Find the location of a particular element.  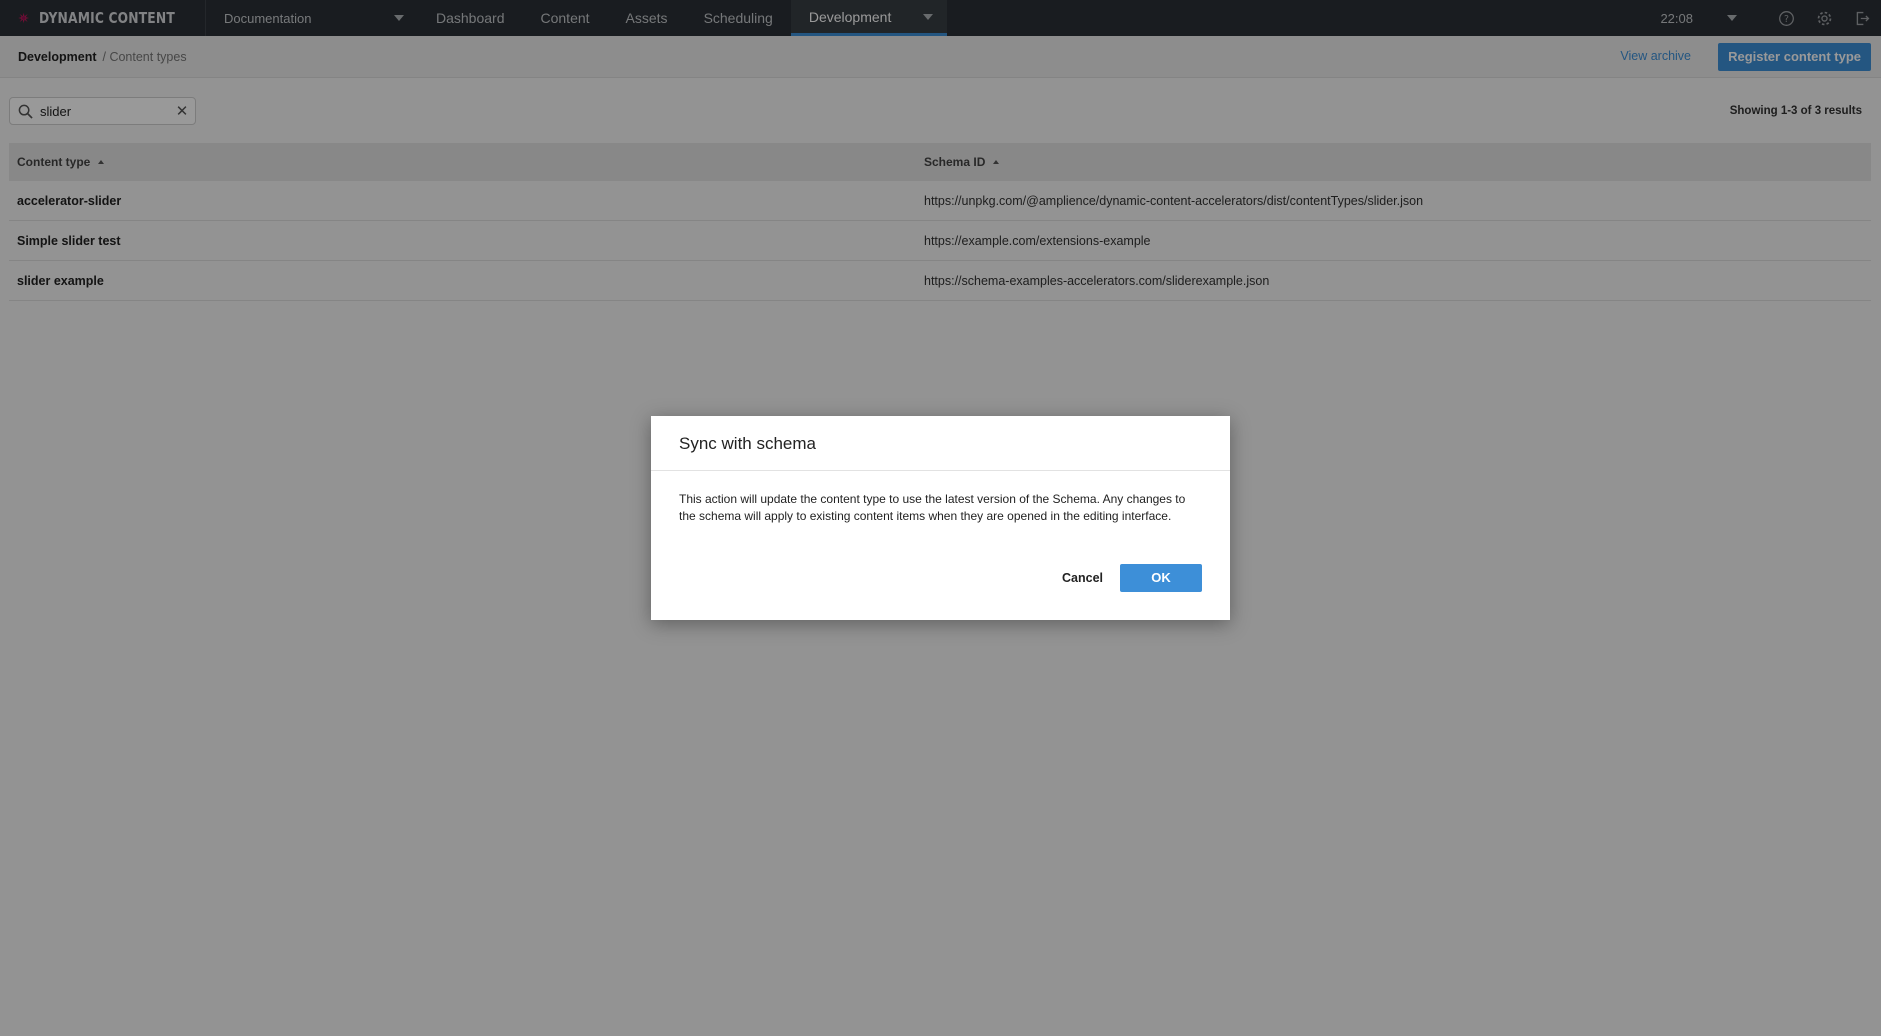

dialog-title: Sync with schema is located at coordinates (940, 443).